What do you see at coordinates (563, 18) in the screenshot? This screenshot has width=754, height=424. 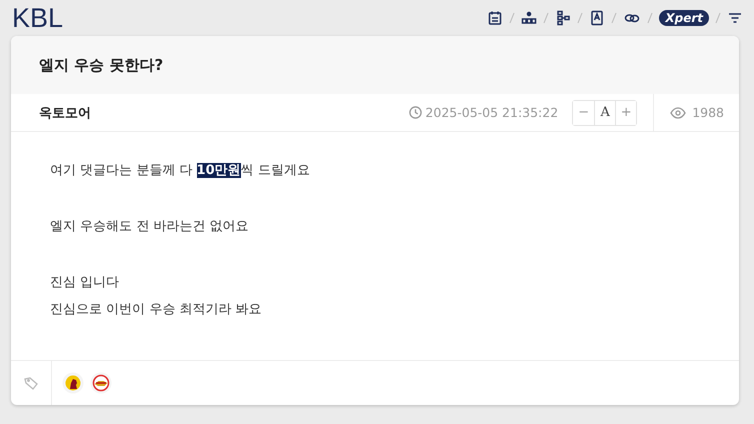 I see `hierarchy-icon` at bounding box center [563, 18].